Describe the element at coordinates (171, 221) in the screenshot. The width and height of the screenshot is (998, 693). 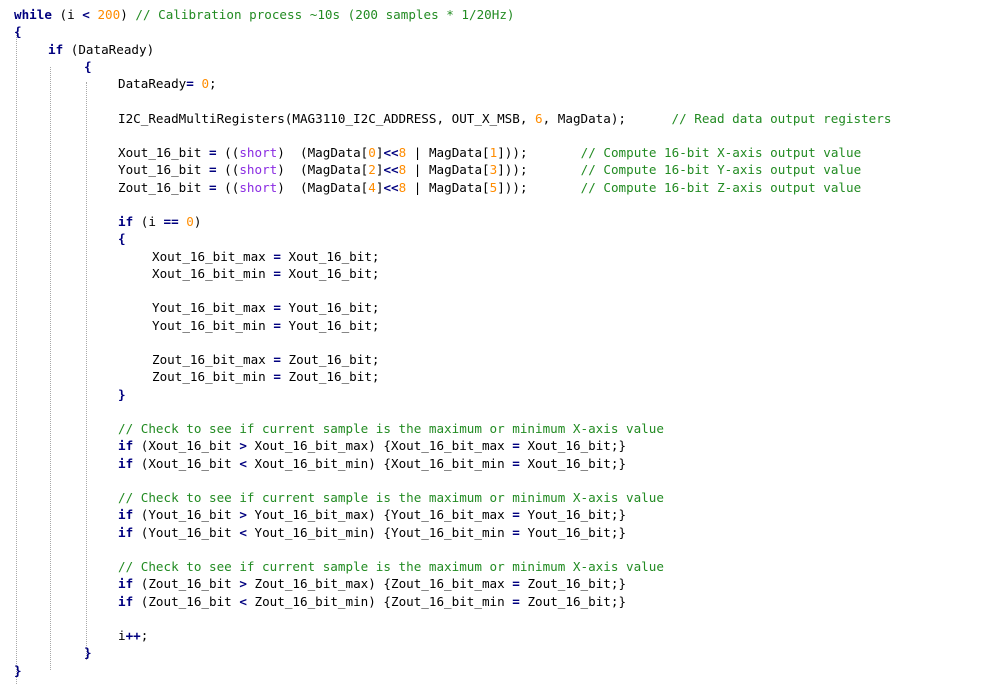
I see `operator: ==` at that location.